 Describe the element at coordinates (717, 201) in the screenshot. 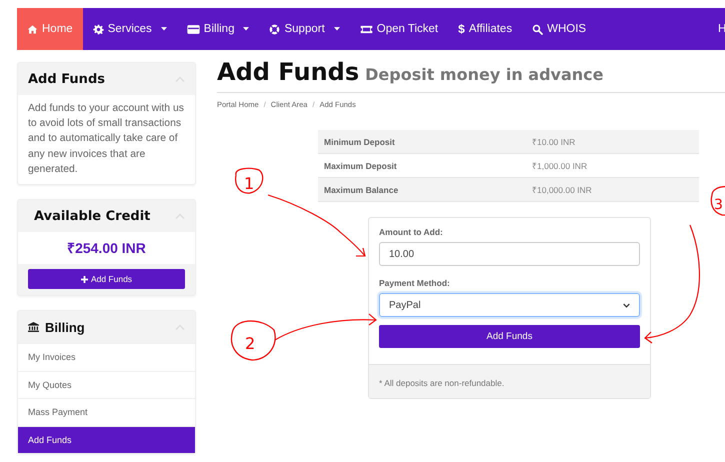

I see `annotation-marker: 3` at that location.